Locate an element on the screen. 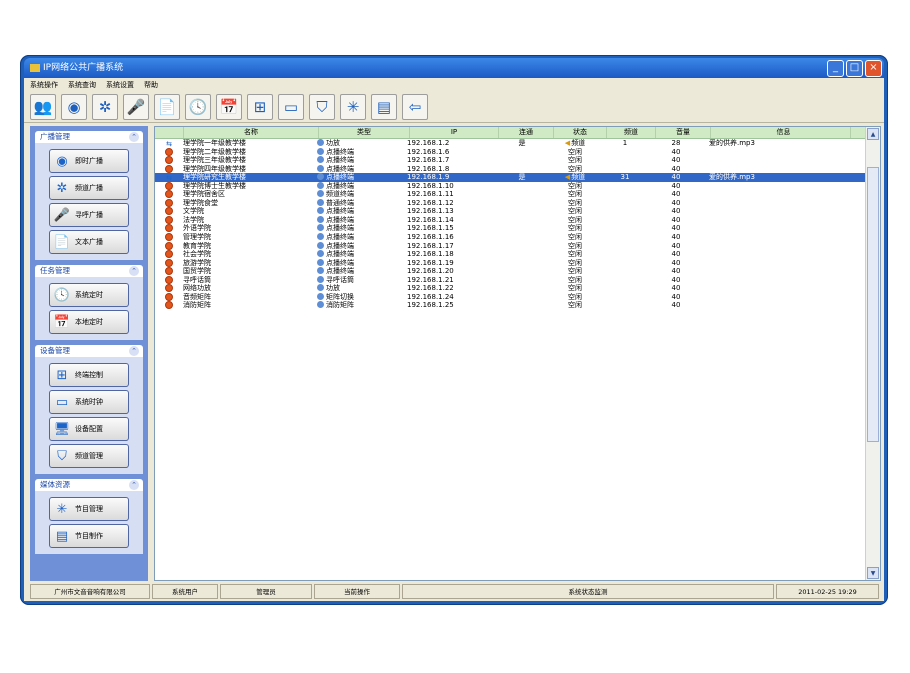 The image size is (910, 673). scroll-thumb is located at coordinates (873, 304).